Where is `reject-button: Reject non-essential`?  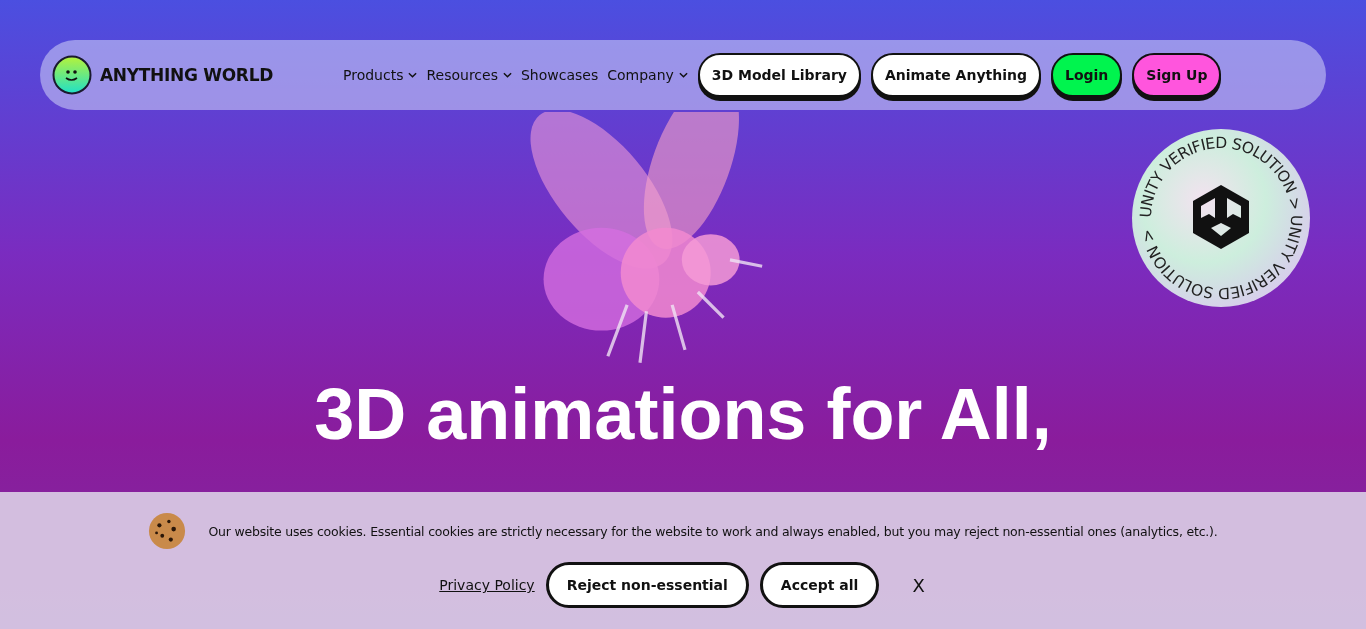
reject-button: Reject non-essential is located at coordinates (647, 585).